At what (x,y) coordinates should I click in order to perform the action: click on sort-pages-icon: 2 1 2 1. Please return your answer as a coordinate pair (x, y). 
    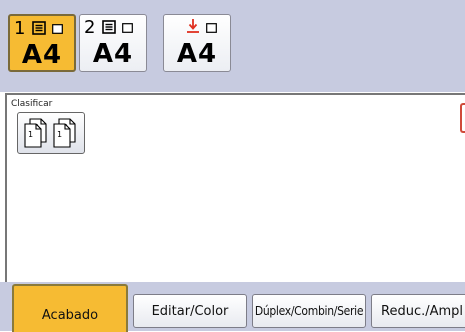
    Looking at the image, I should click on (50, 133).